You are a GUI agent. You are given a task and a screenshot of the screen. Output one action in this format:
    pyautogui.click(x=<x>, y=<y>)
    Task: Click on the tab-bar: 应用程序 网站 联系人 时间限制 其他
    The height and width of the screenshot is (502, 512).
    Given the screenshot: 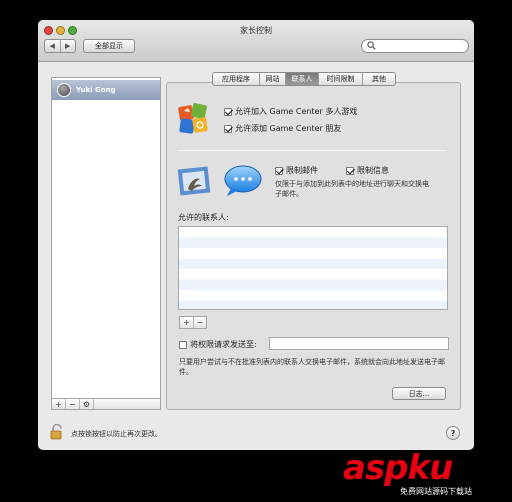 What is the action you would take?
    pyautogui.click(x=304, y=79)
    